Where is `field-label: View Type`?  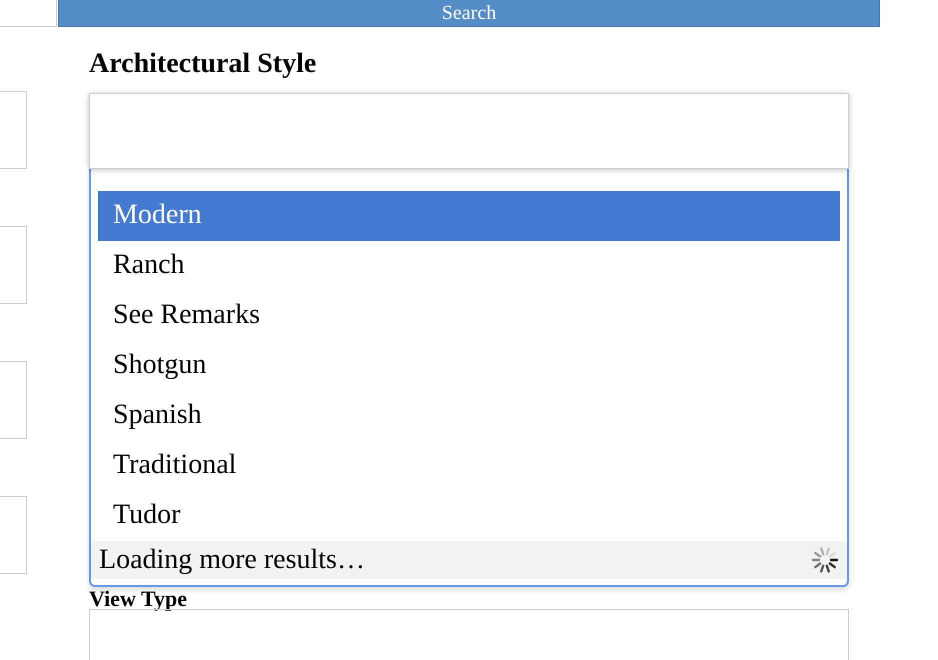
field-label: View Type is located at coordinates (138, 599).